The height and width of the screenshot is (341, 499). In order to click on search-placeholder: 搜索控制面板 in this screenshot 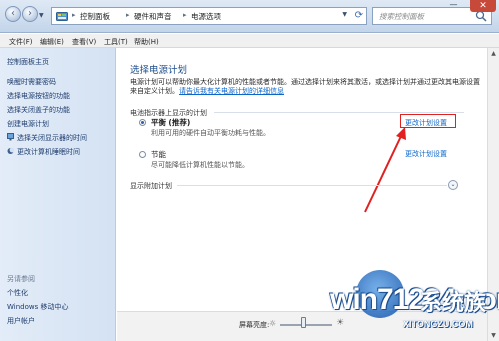, I will do `click(401, 16)`.